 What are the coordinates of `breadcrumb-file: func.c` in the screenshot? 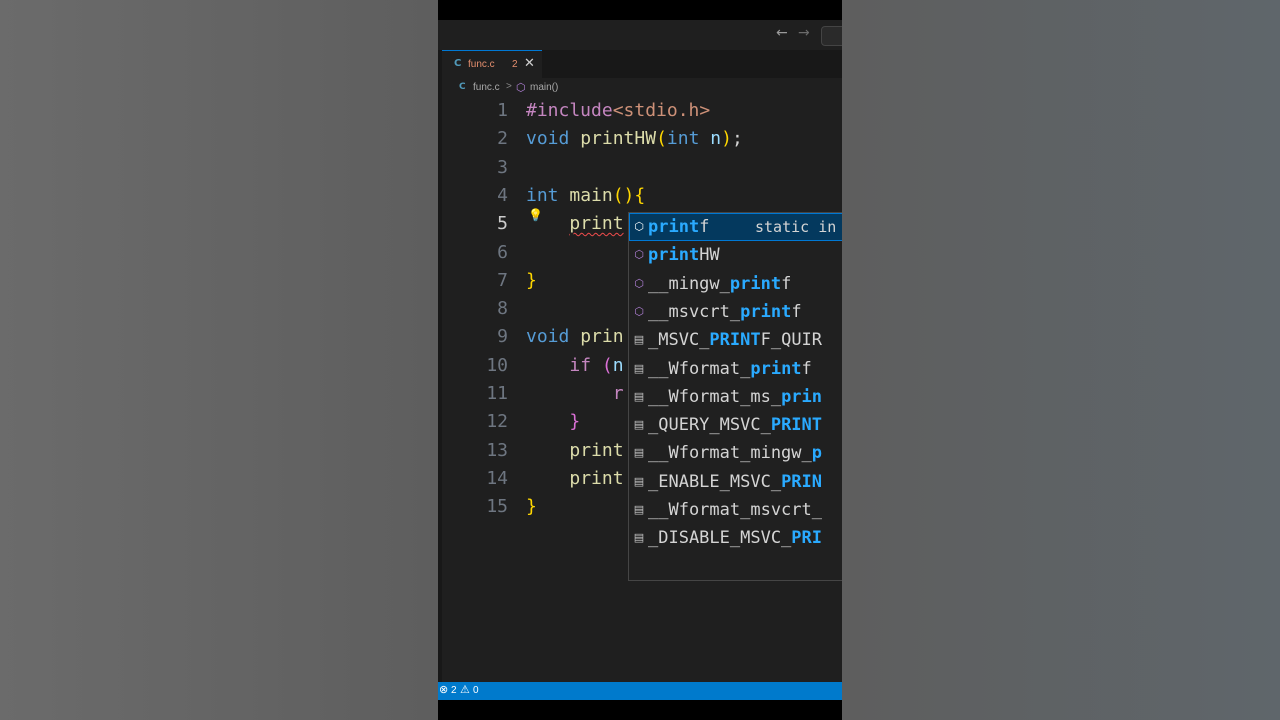 It's located at (486, 87).